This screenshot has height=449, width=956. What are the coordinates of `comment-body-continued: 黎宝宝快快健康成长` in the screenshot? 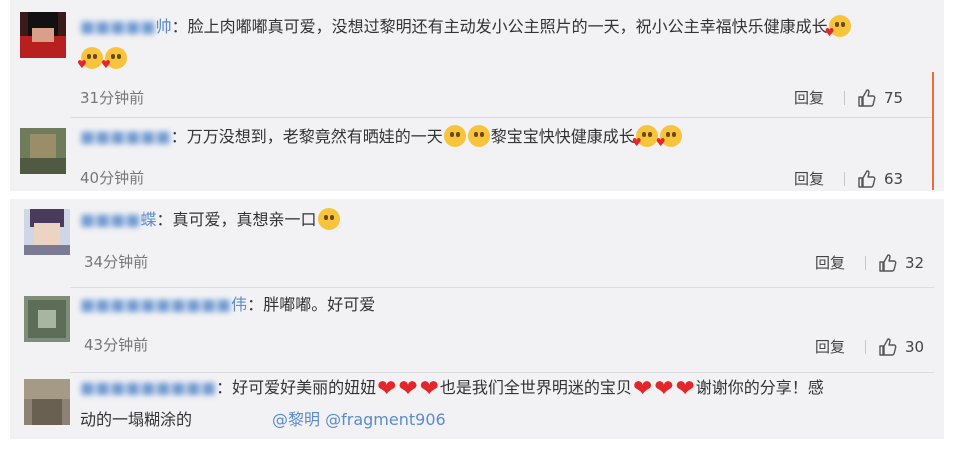 It's located at (562, 136).